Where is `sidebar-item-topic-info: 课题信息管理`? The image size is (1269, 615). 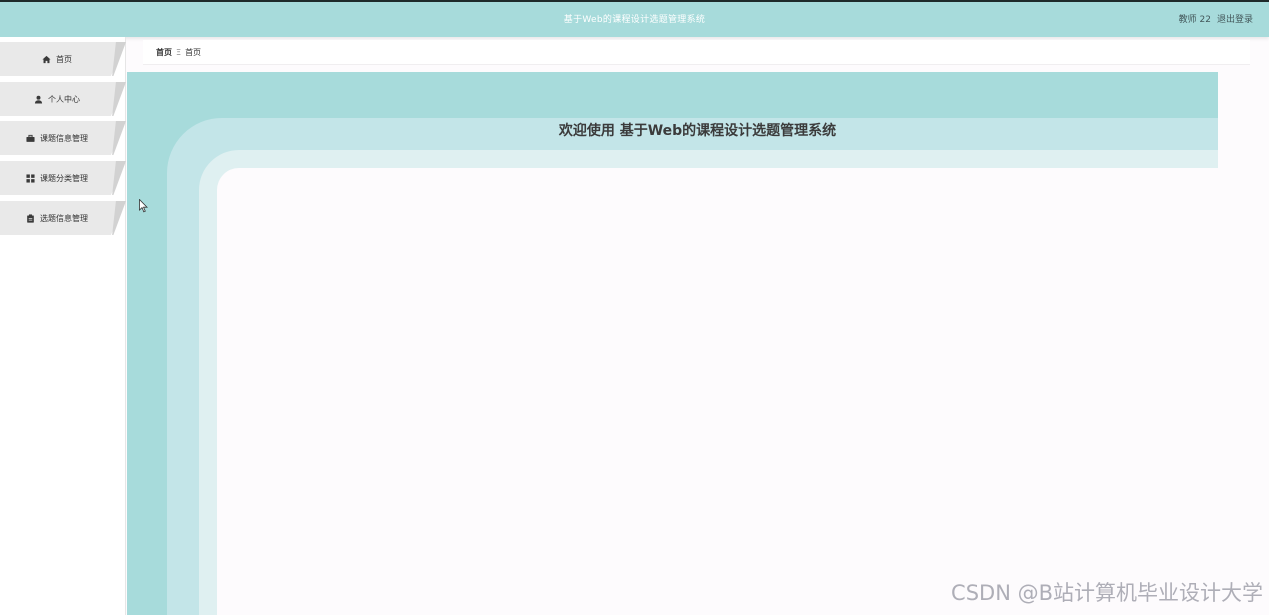
sidebar-item-topic-info: 课题信息管理 is located at coordinates (63, 138).